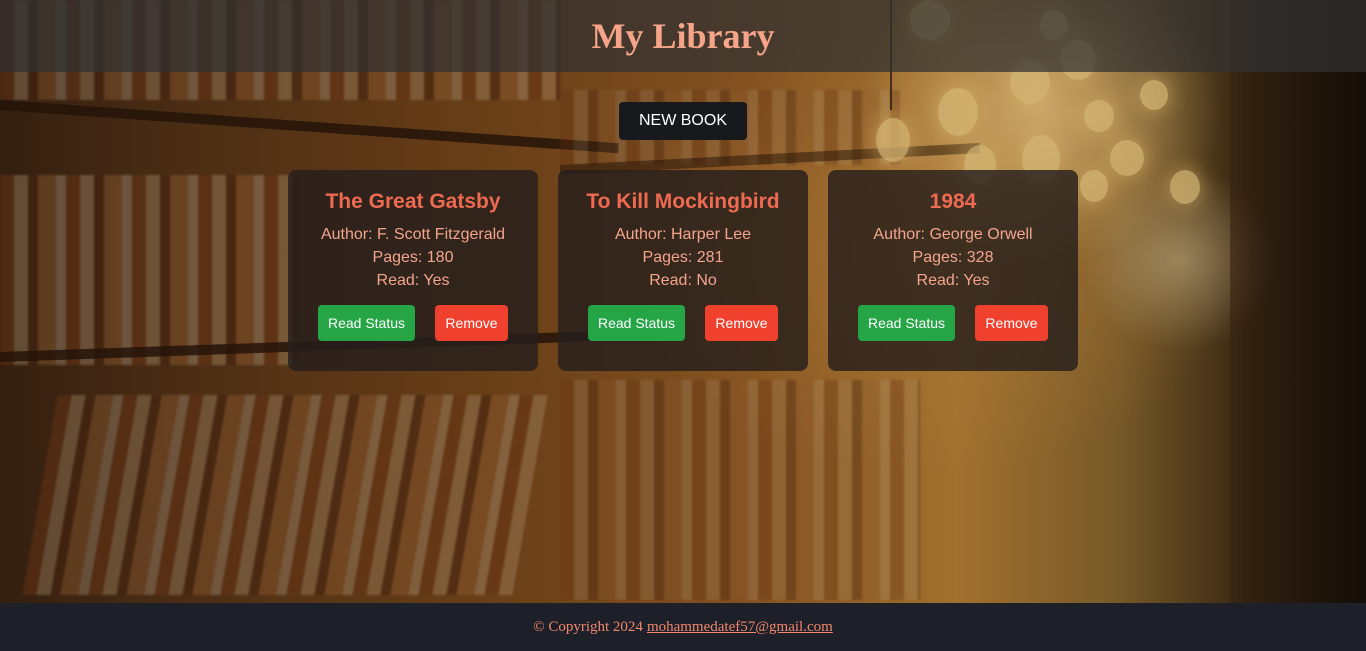  I want to click on book-pages: Pages: 180, so click(413, 258).